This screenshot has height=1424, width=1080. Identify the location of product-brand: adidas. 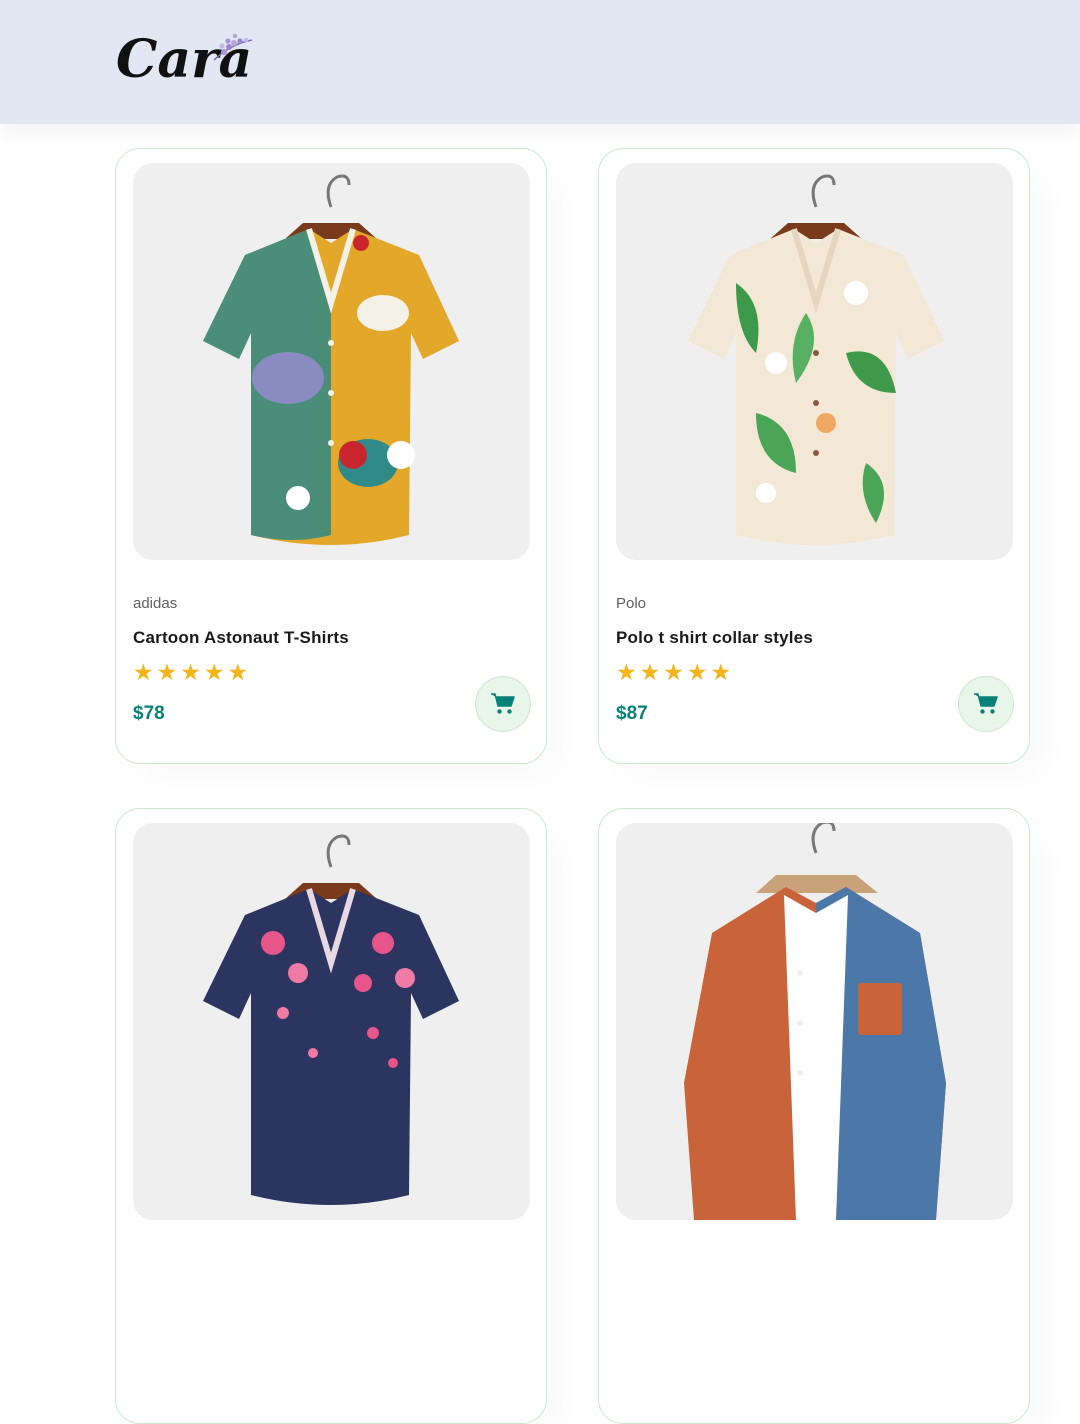
(155, 603).